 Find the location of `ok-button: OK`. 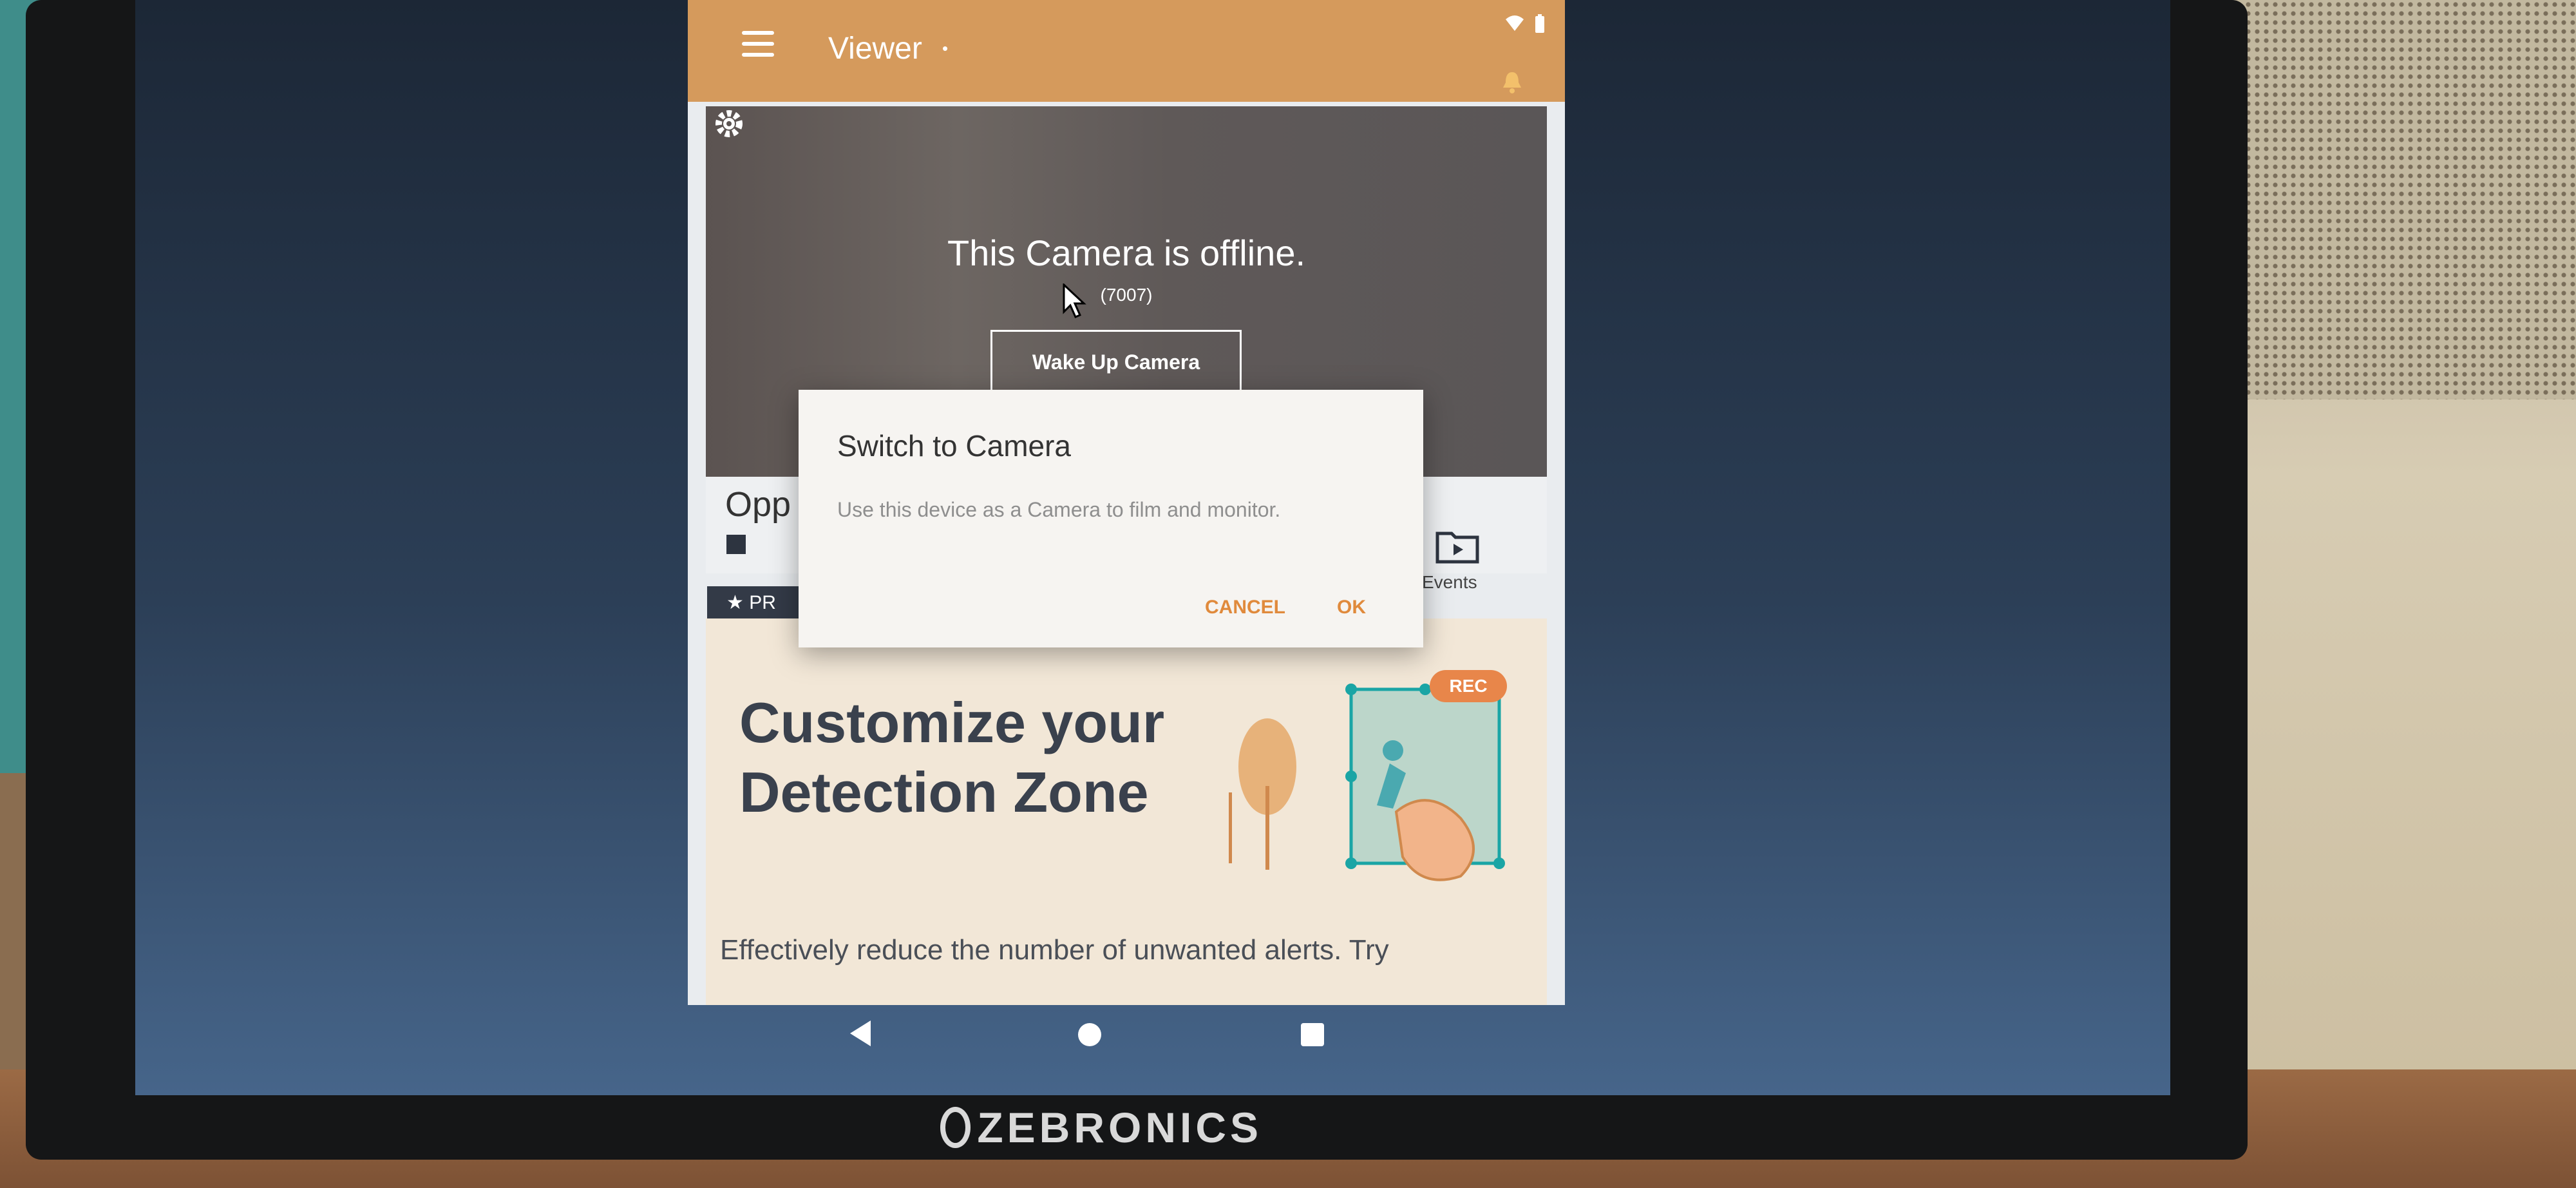

ok-button: OK is located at coordinates (1351, 607).